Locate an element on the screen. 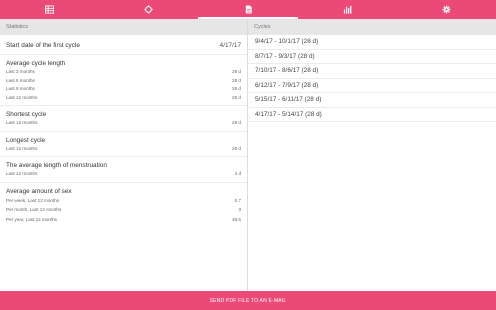 The image size is (496, 310). stat-label: Last 6 months is located at coordinates (20, 80).